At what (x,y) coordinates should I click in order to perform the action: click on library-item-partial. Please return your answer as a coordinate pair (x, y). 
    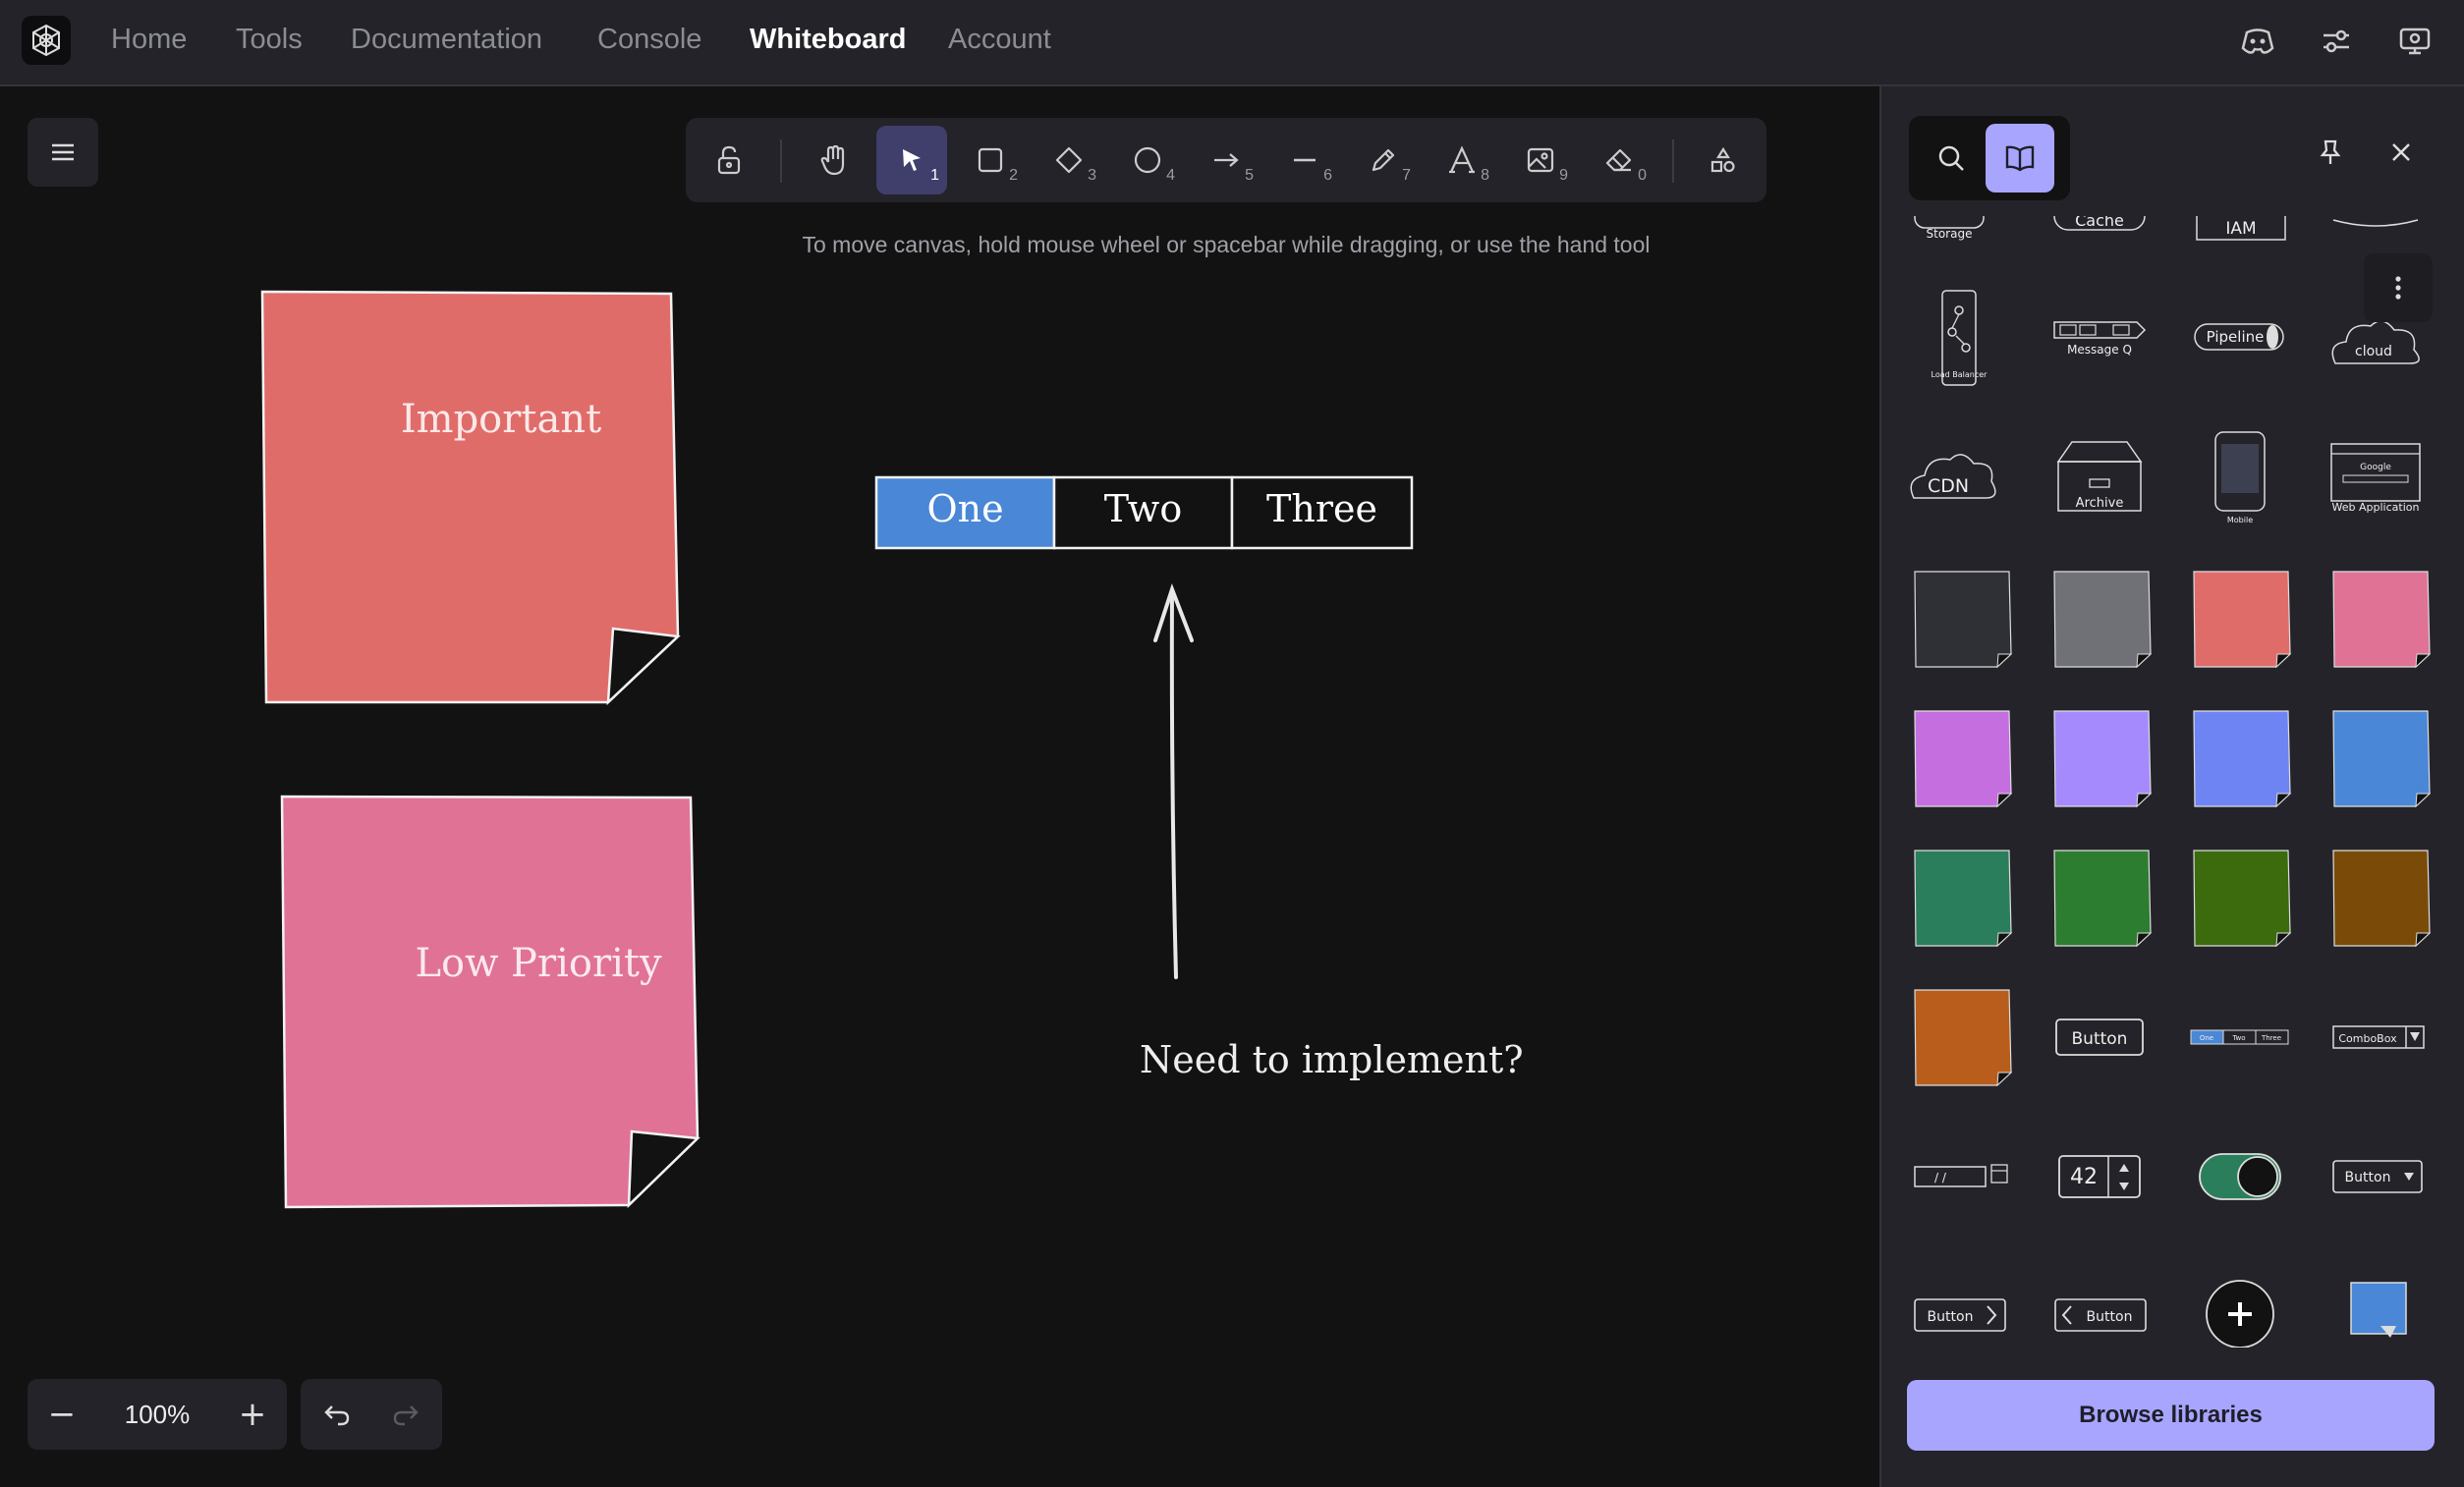
    Looking at the image, I should click on (2375, 223).